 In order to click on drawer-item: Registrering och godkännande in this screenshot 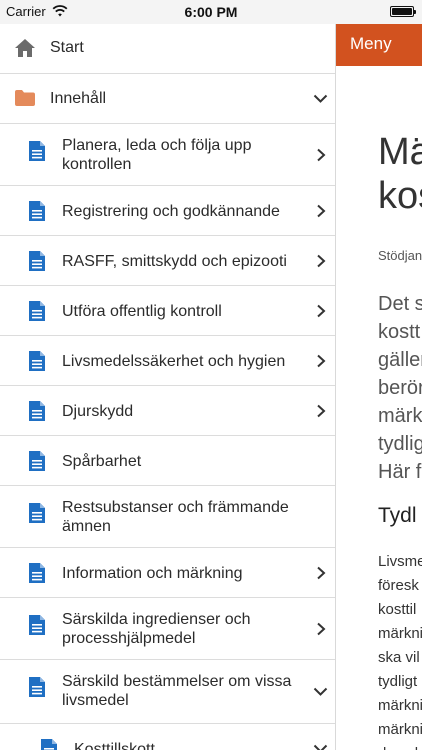, I will do `click(167, 211)`.